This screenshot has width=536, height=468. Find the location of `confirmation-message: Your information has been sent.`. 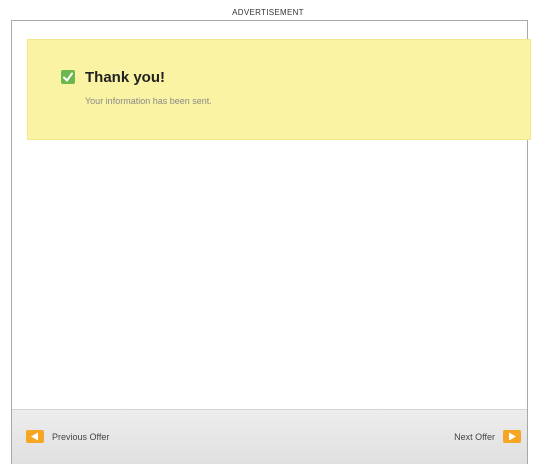

confirmation-message: Your information has been sent. is located at coordinates (148, 101).